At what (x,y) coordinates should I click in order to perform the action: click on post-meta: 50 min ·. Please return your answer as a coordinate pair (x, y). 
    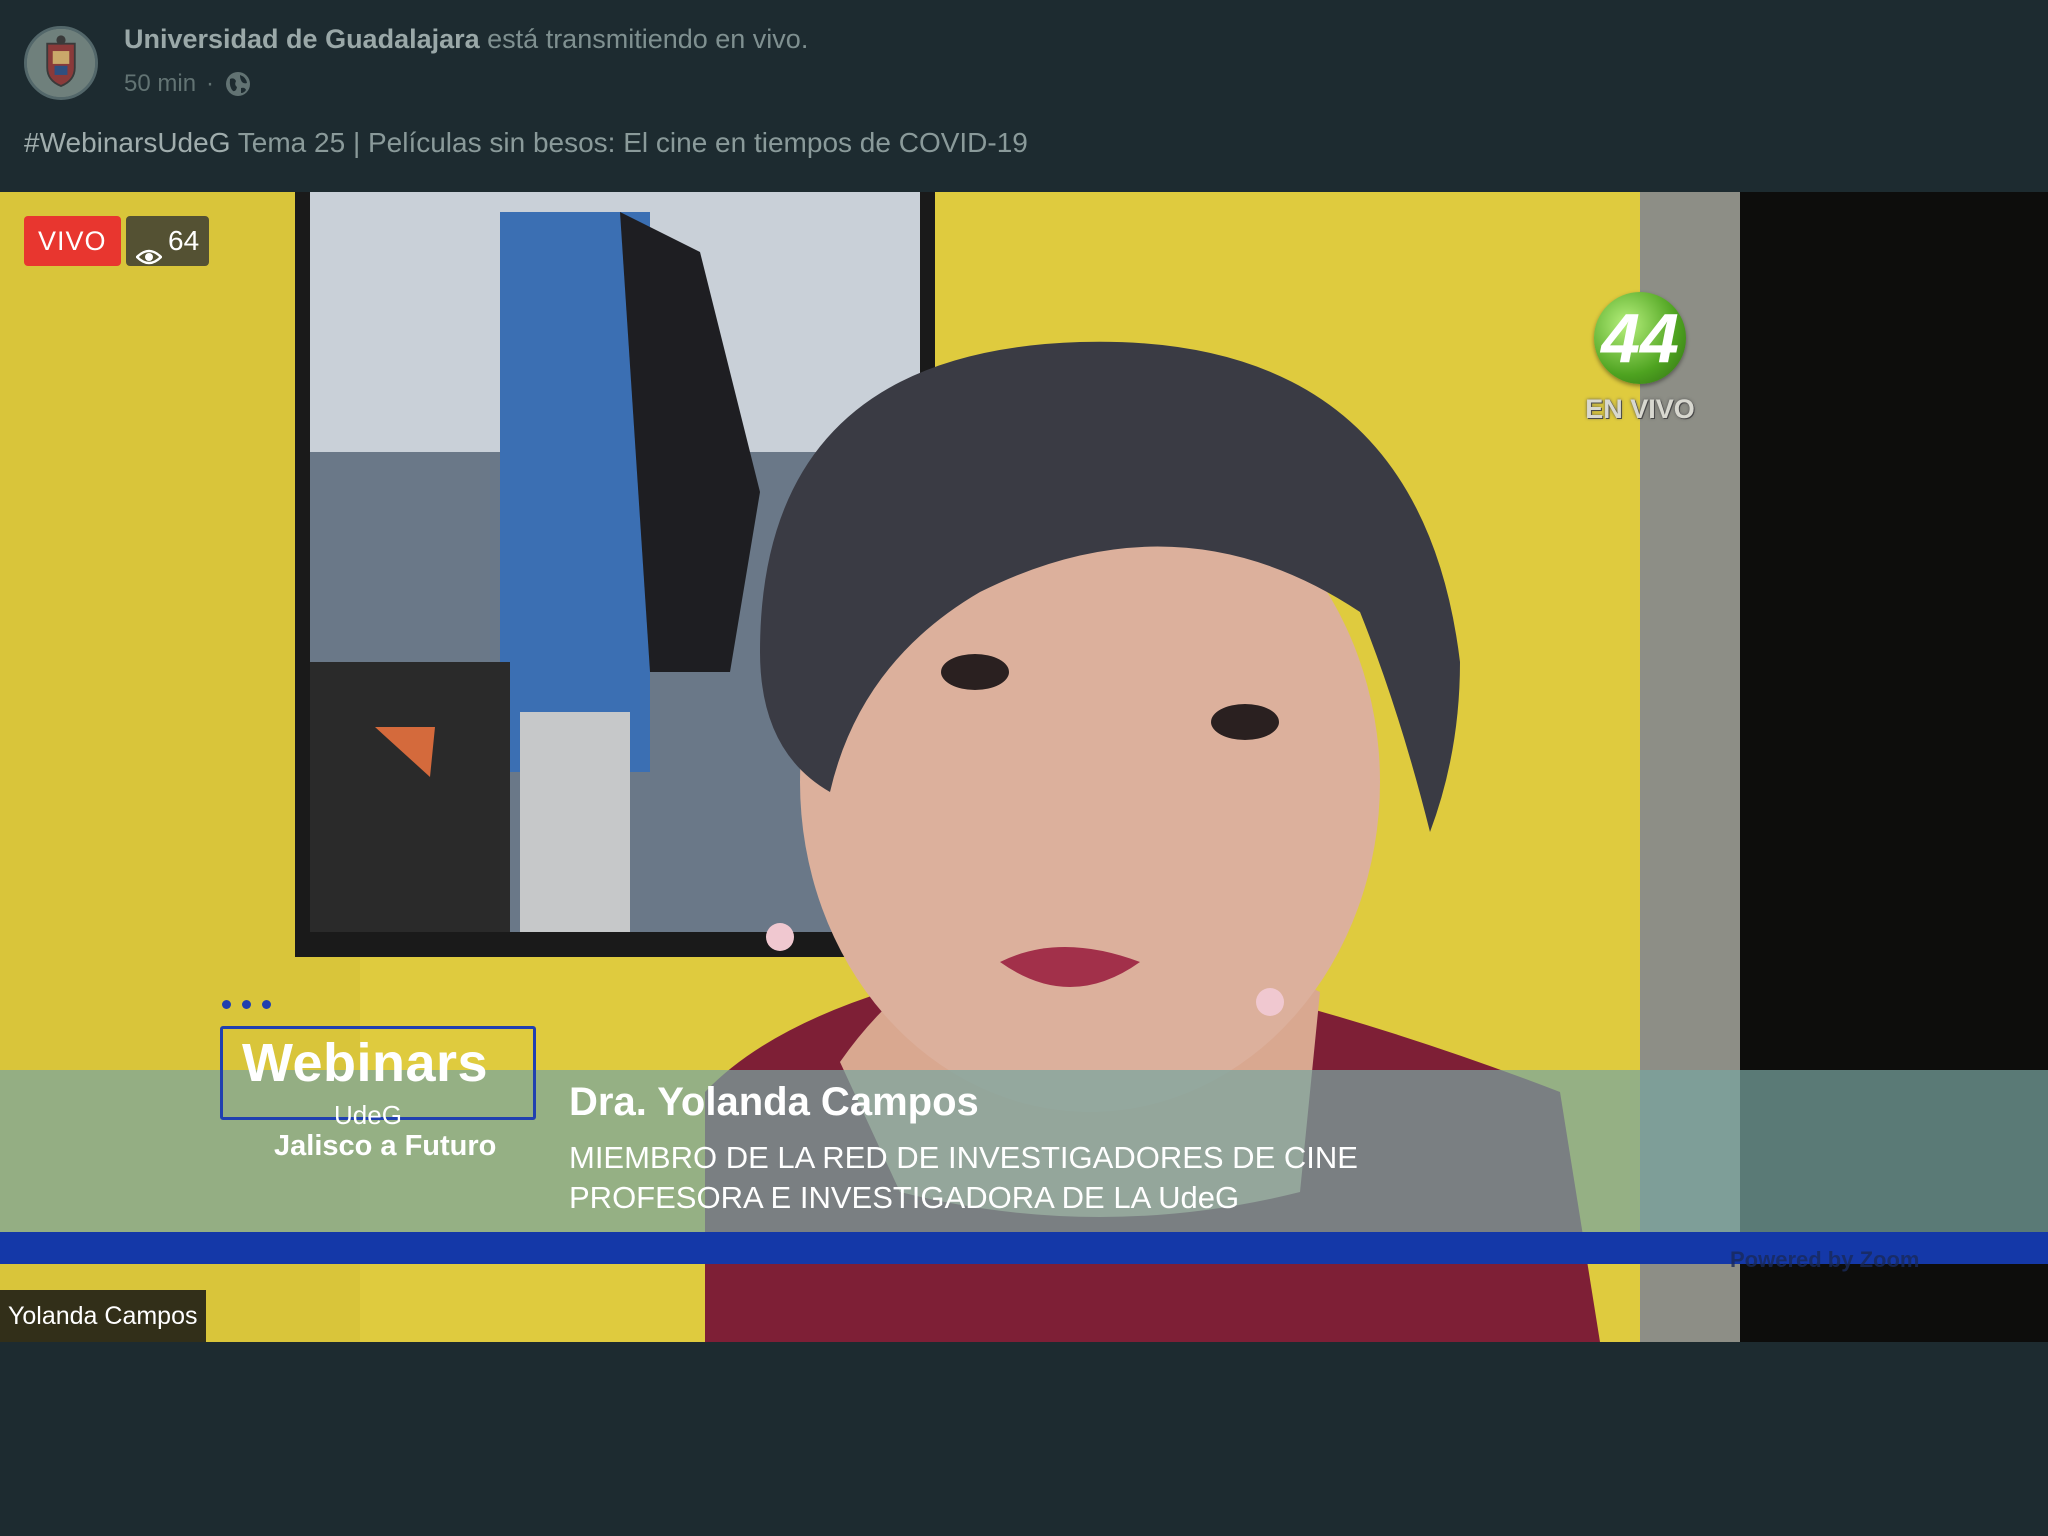
    Looking at the image, I should click on (188, 84).